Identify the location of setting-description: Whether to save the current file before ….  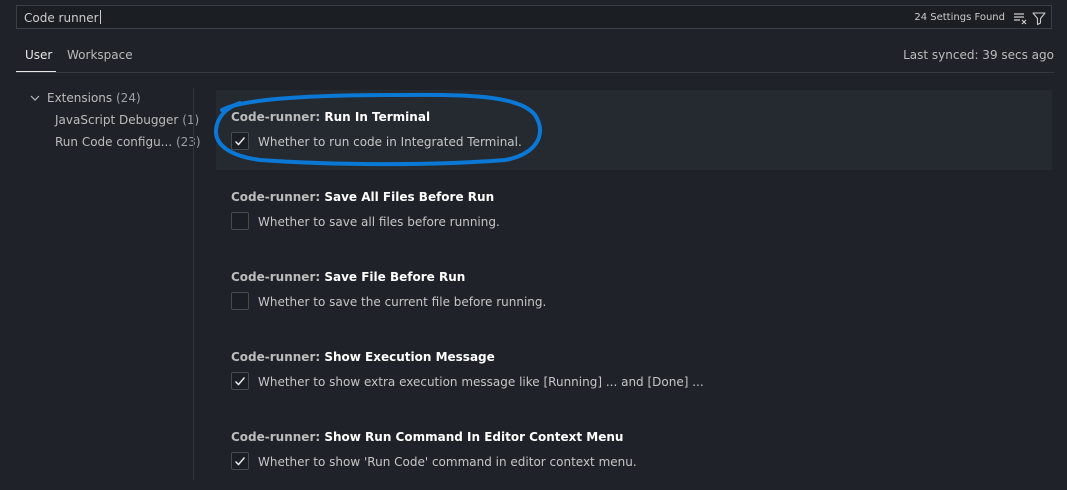
(402, 302).